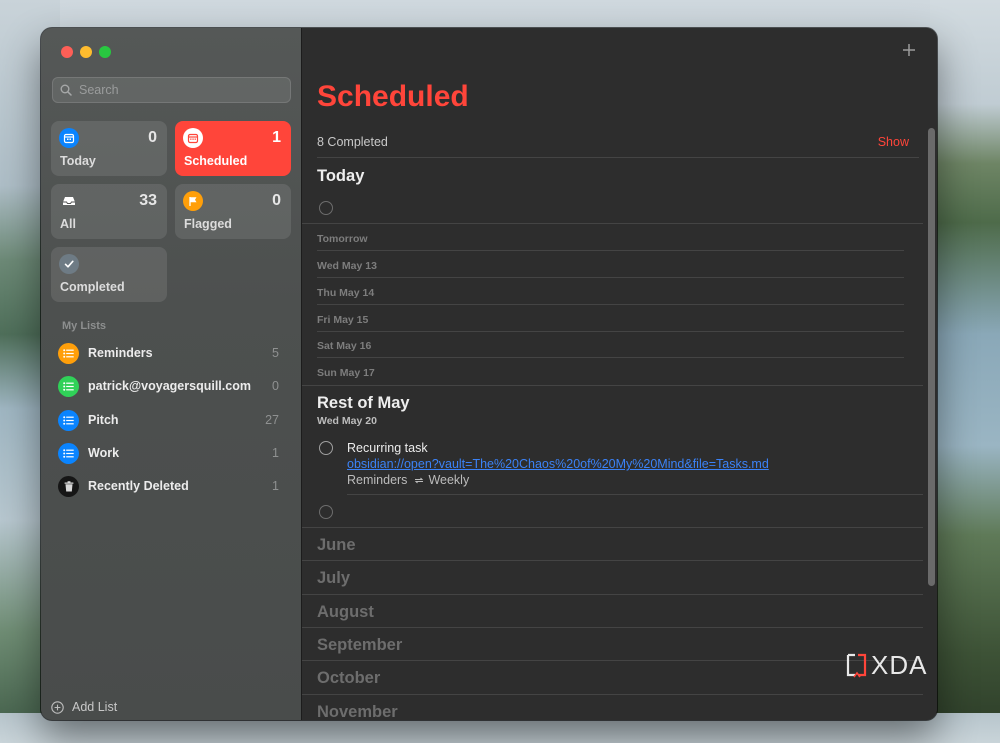 The image size is (1000, 743). Describe the element at coordinates (345, 612) in the screenshot. I see `section-month: August` at that location.